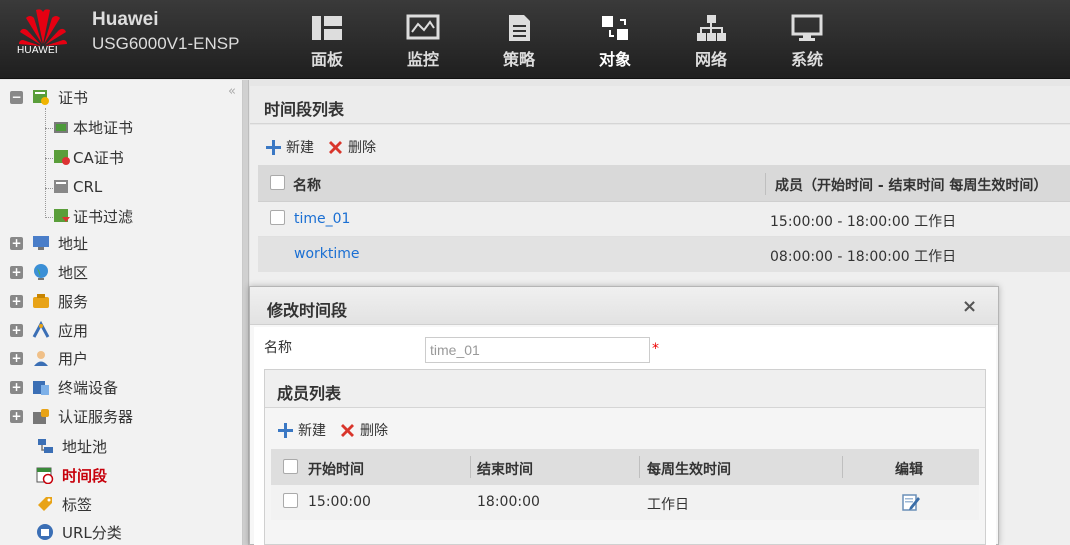 The image size is (1070, 545). Describe the element at coordinates (711, 28) in the screenshot. I see `network-icon` at that location.